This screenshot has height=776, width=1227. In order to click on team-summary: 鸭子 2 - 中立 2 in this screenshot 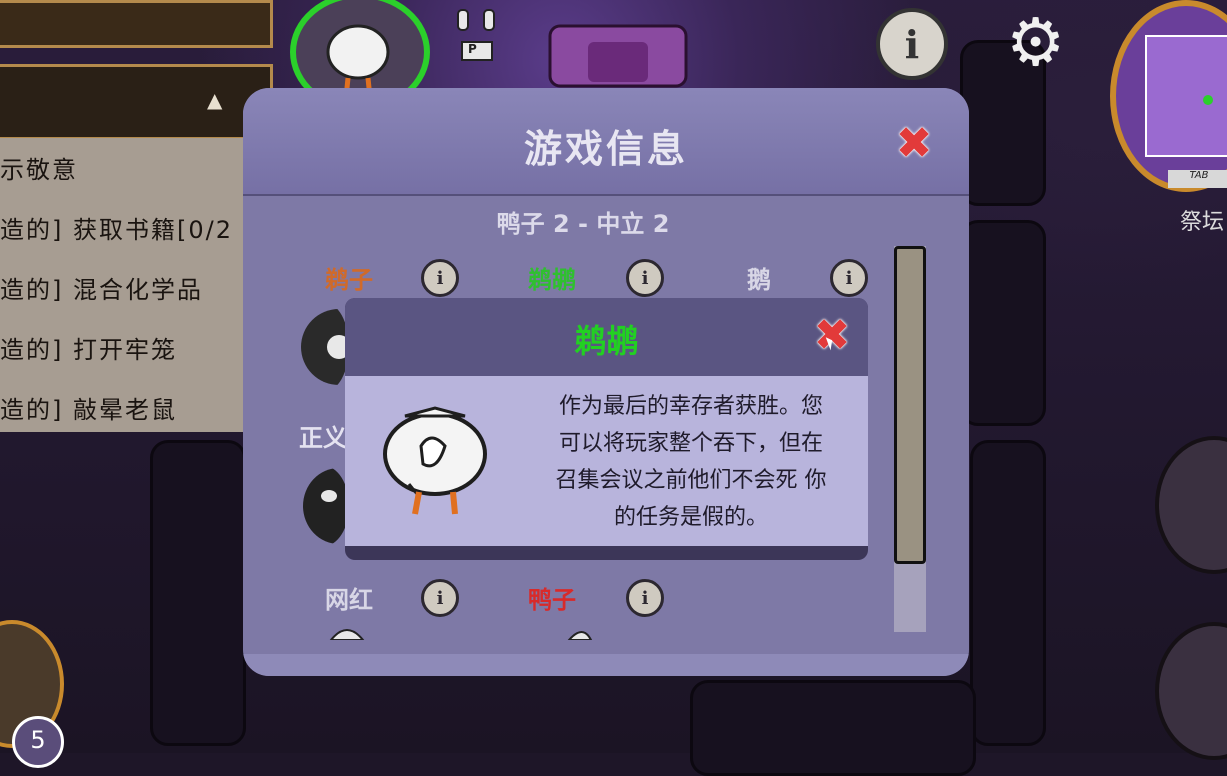, I will do `click(583, 224)`.